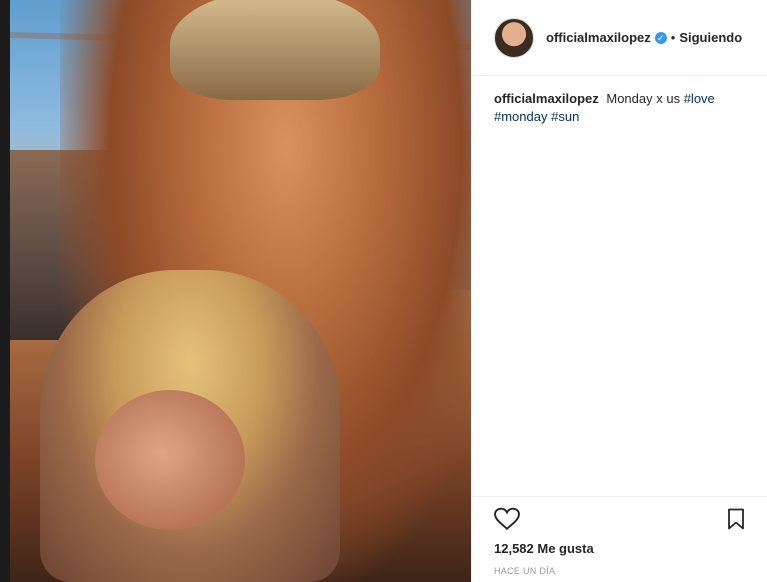 Image resolution: width=767 pixels, height=582 pixels. I want to click on following-button: Siguiendo, so click(710, 37).